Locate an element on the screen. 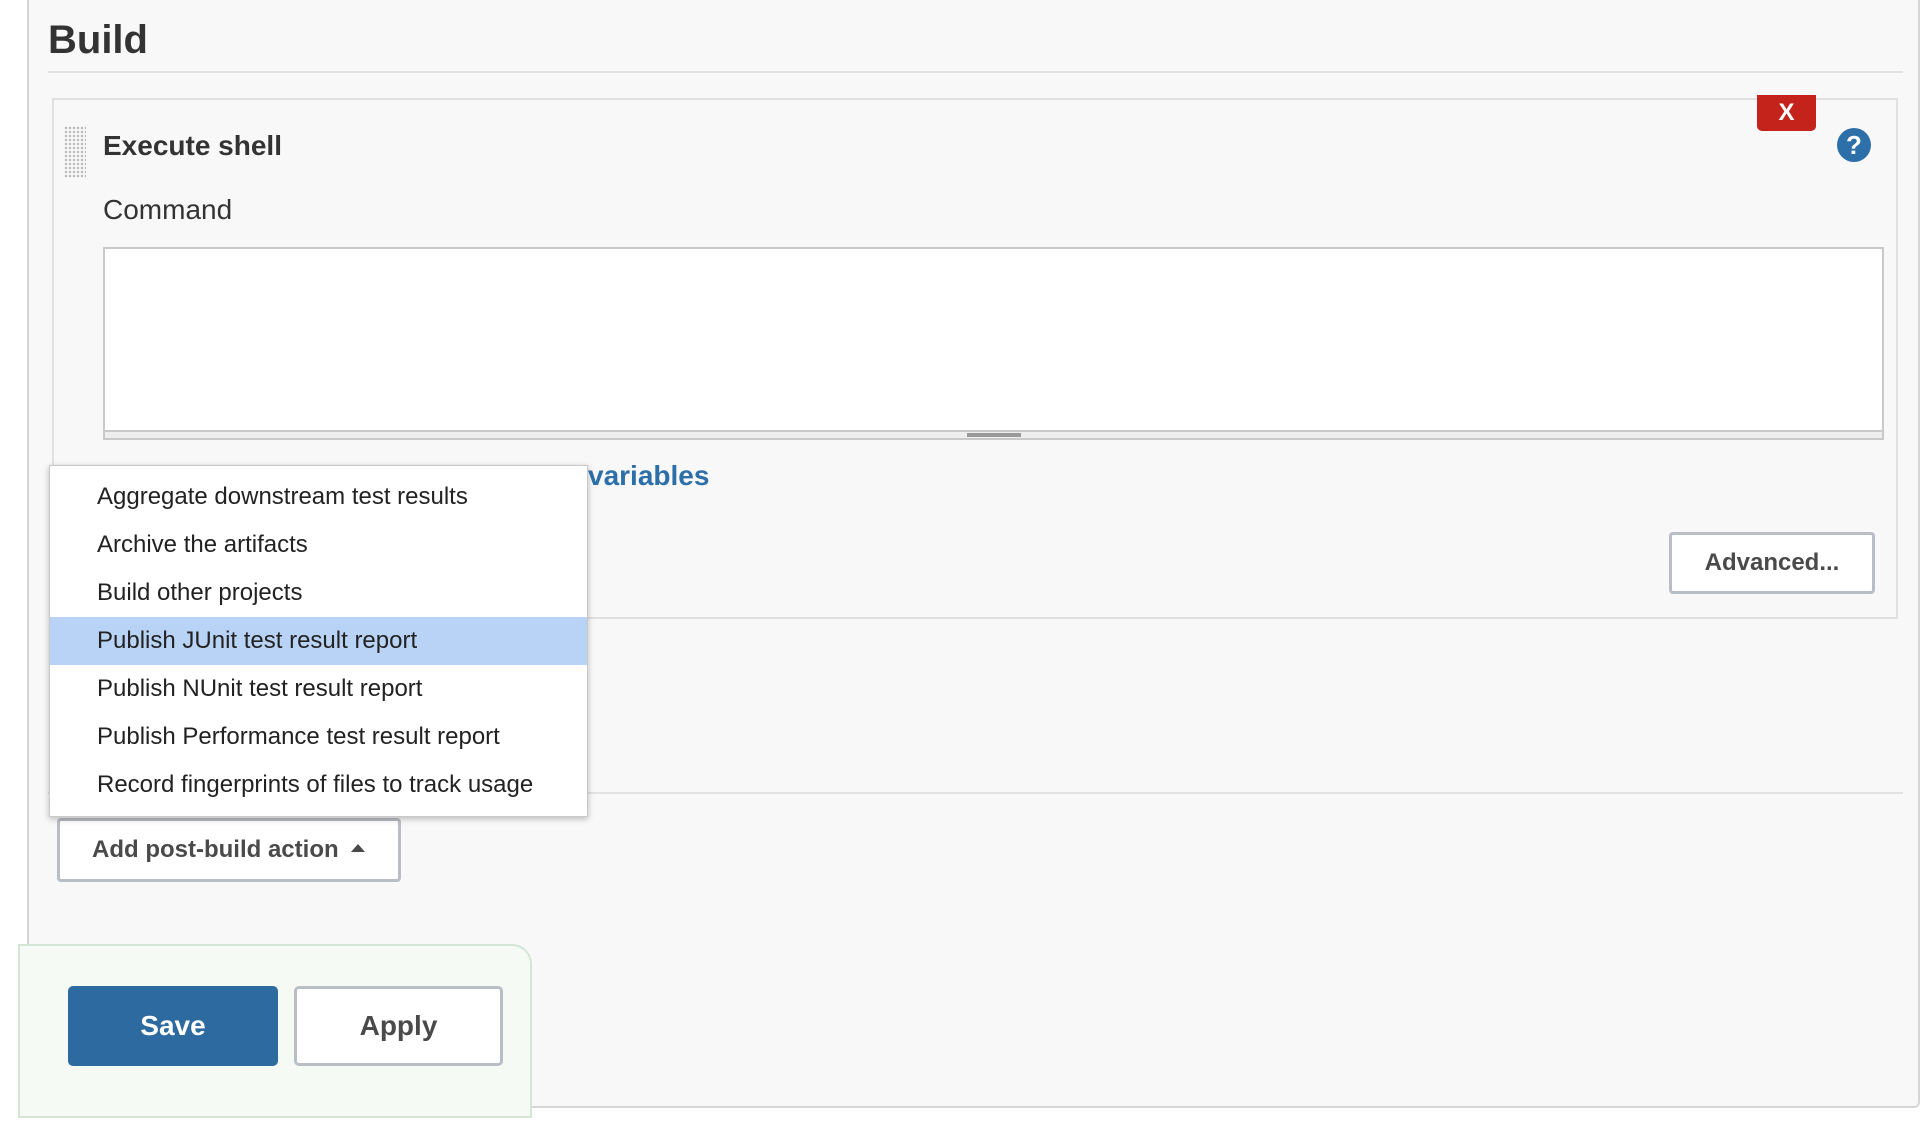  menu-item: Aggregate downstream test results is located at coordinates (318, 497).